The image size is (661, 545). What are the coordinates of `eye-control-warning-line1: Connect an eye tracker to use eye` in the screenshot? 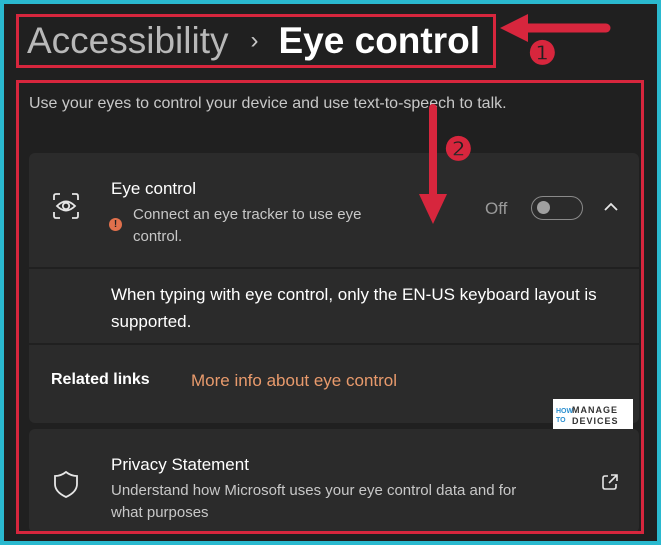 It's located at (247, 214).